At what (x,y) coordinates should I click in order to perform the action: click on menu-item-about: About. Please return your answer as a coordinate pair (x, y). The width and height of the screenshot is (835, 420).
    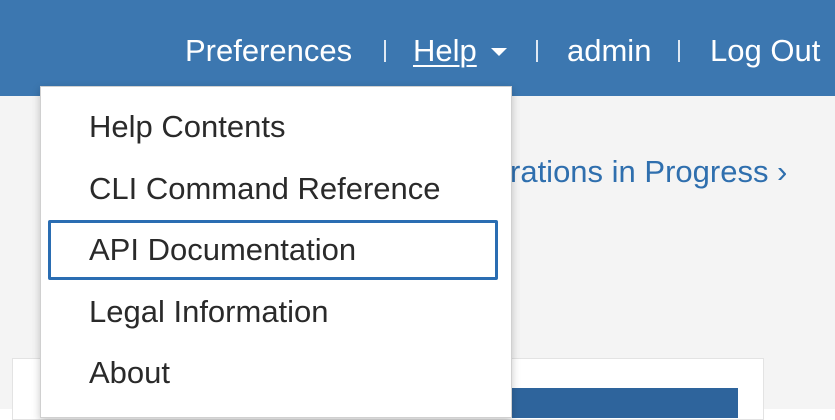
    Looking at the image, I should click on (129, 373).